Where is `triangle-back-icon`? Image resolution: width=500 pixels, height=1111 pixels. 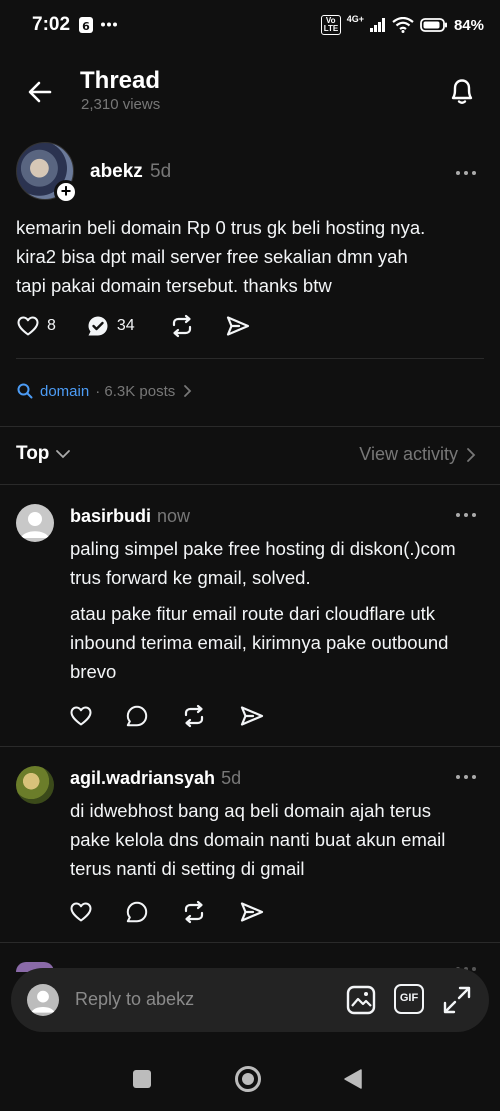
triangle-back-icon is located at coordinates (353, 1079).